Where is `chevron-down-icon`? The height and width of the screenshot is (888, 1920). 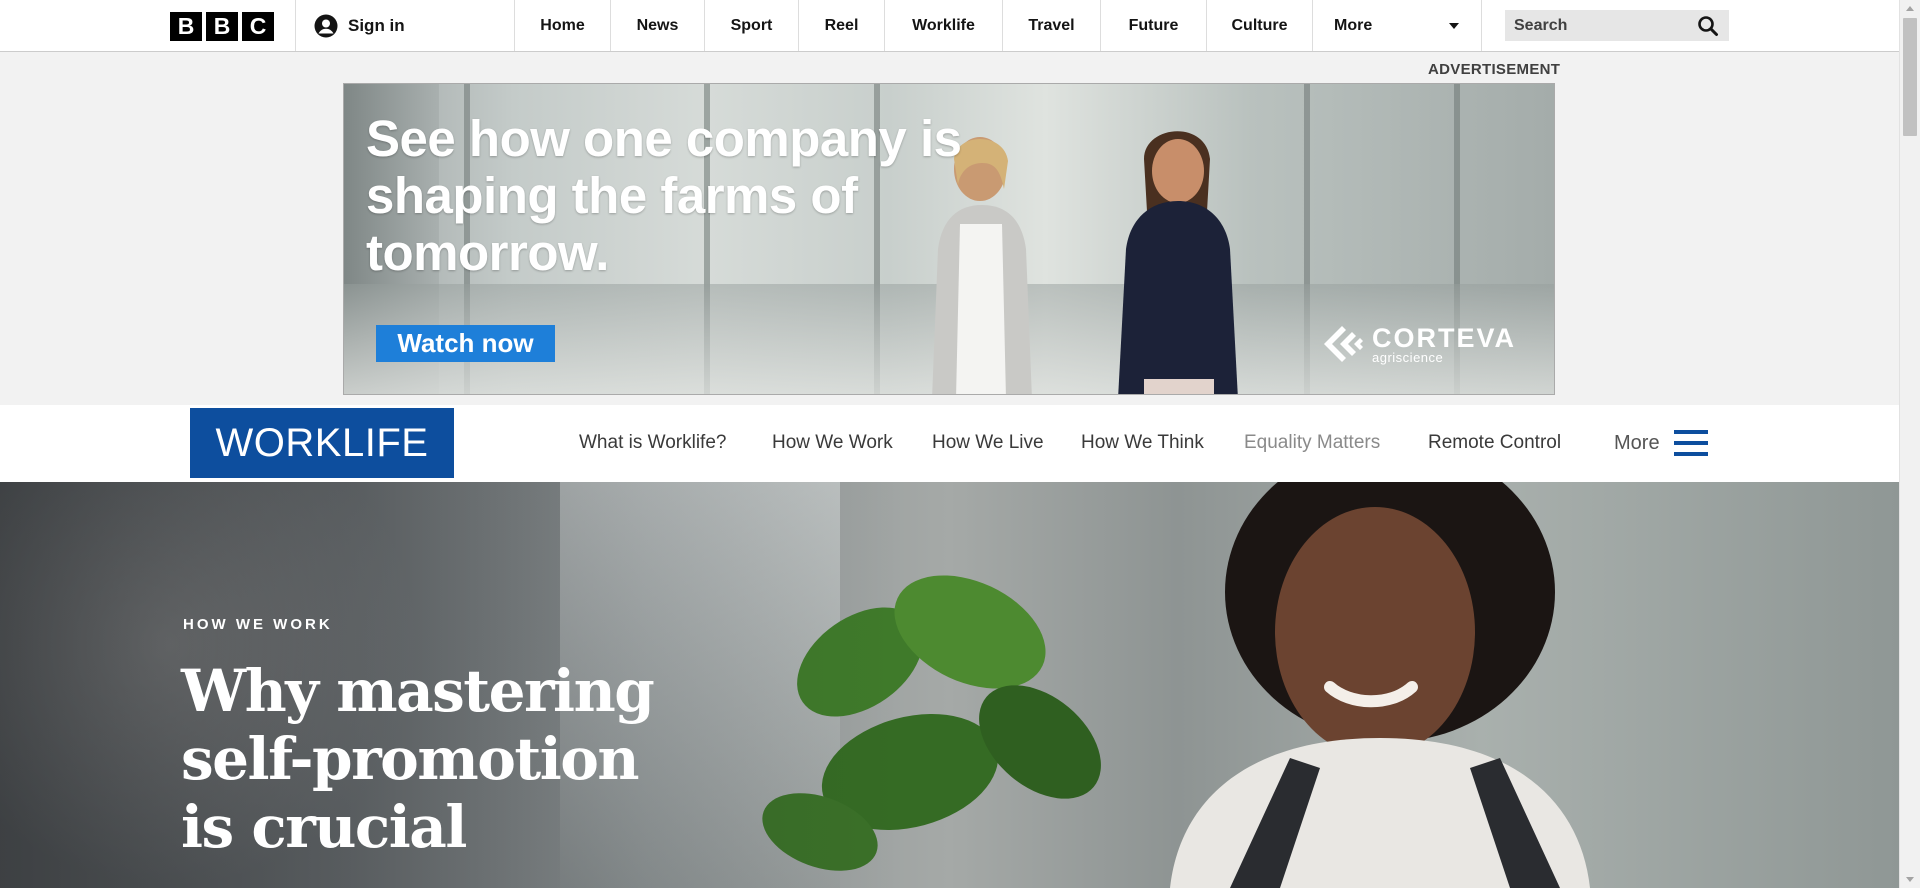 chevron-down-icon is located at coordinates (1454, 26).